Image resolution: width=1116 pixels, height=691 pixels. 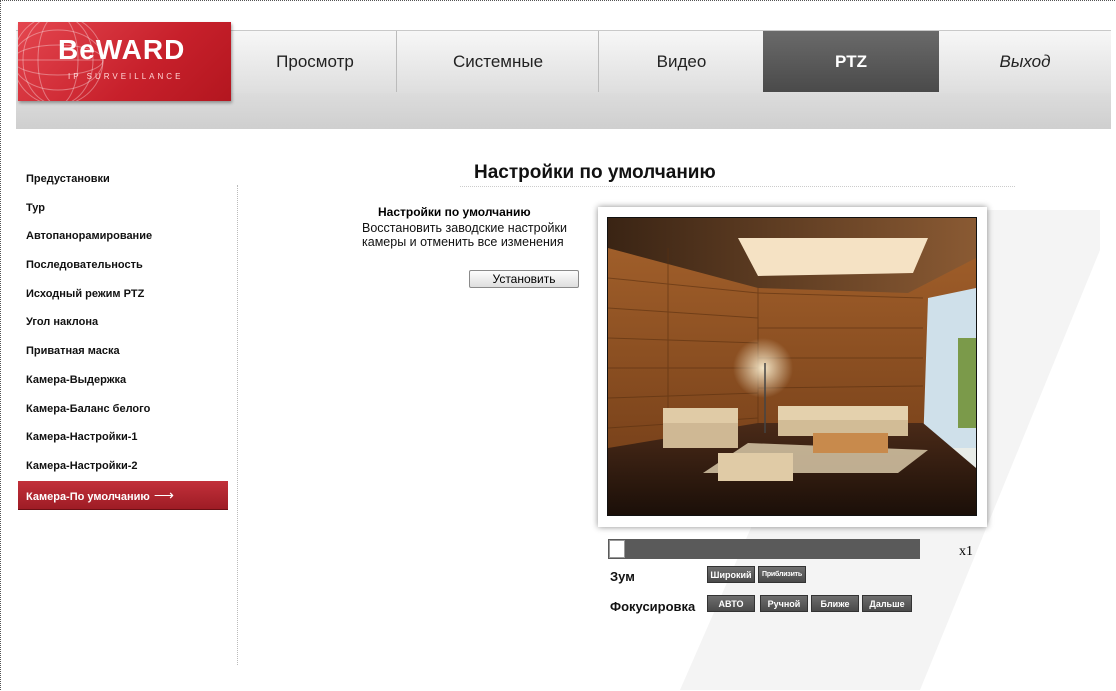 I want to click on sidebar-divider, so click(x=237, y=425).